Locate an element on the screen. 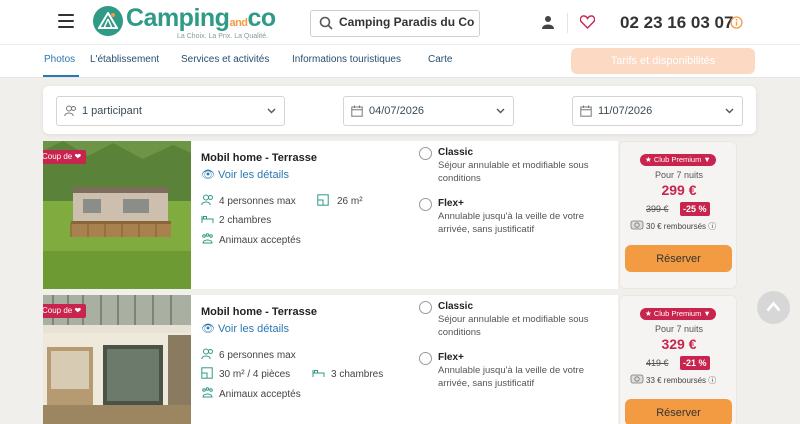  favorites-heart-icon is located at coordinates (587, 22).